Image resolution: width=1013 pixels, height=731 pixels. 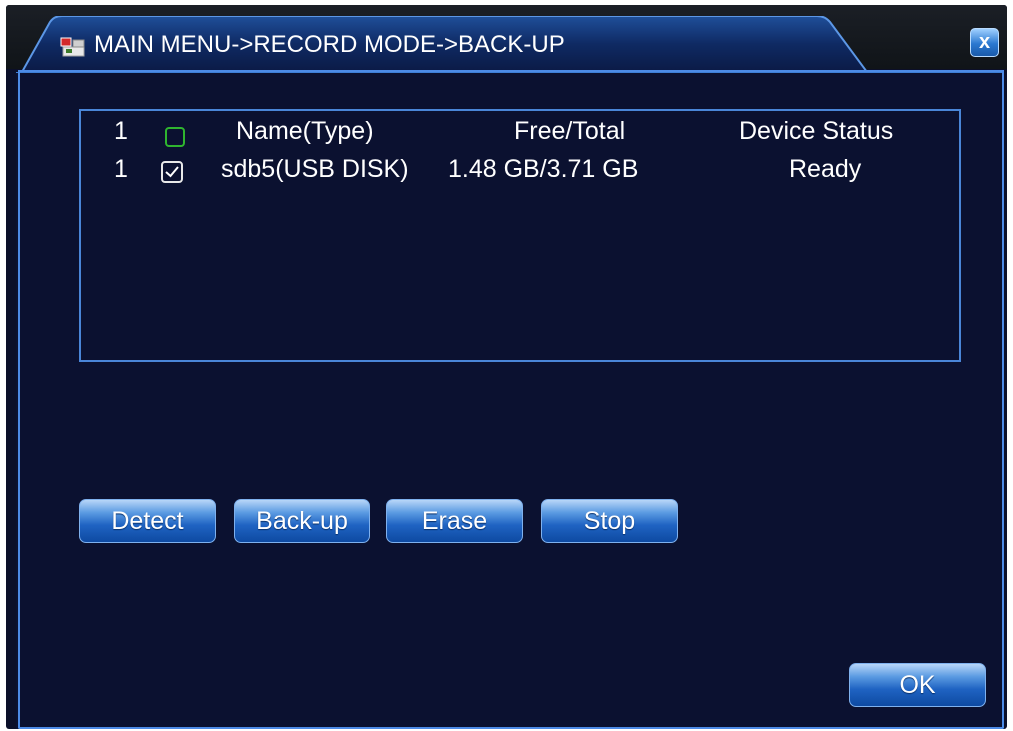 What do you see at coordinates (121, 131) in the screenshot?
I see `header-index: 1` at bounding box center [121, 131].